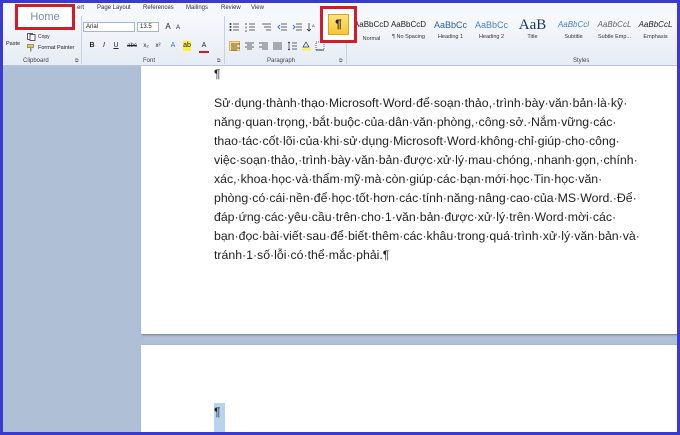 Image resolution: width=680 pixels, height=435 pixels. I want to click on show-hide-marks-button: ¶, so click(338, 24).